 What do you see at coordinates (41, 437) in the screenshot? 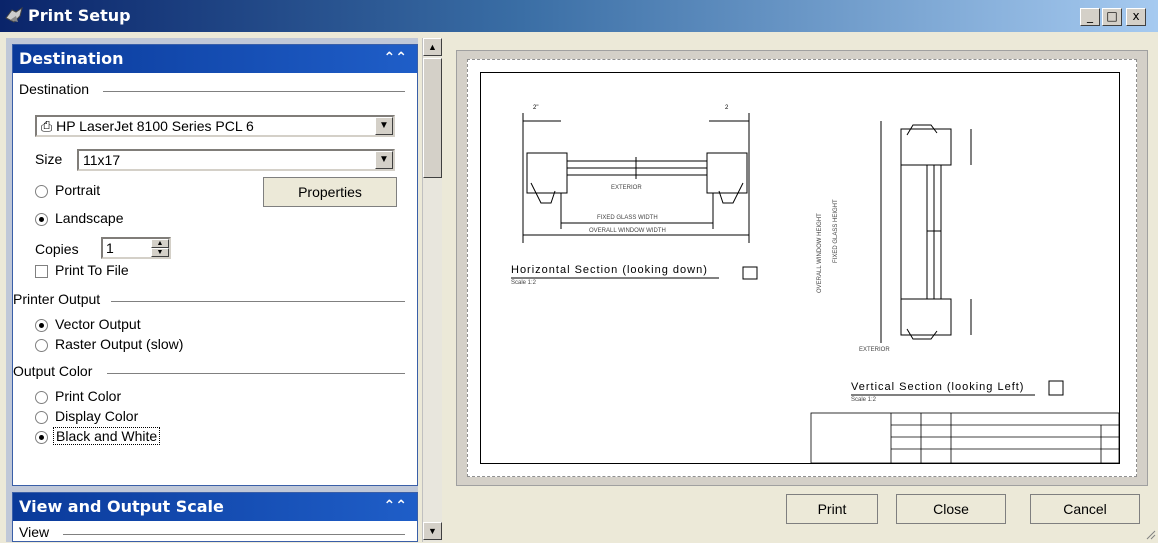
I see `black-and-white-radio` at bounding box center [41, 437].